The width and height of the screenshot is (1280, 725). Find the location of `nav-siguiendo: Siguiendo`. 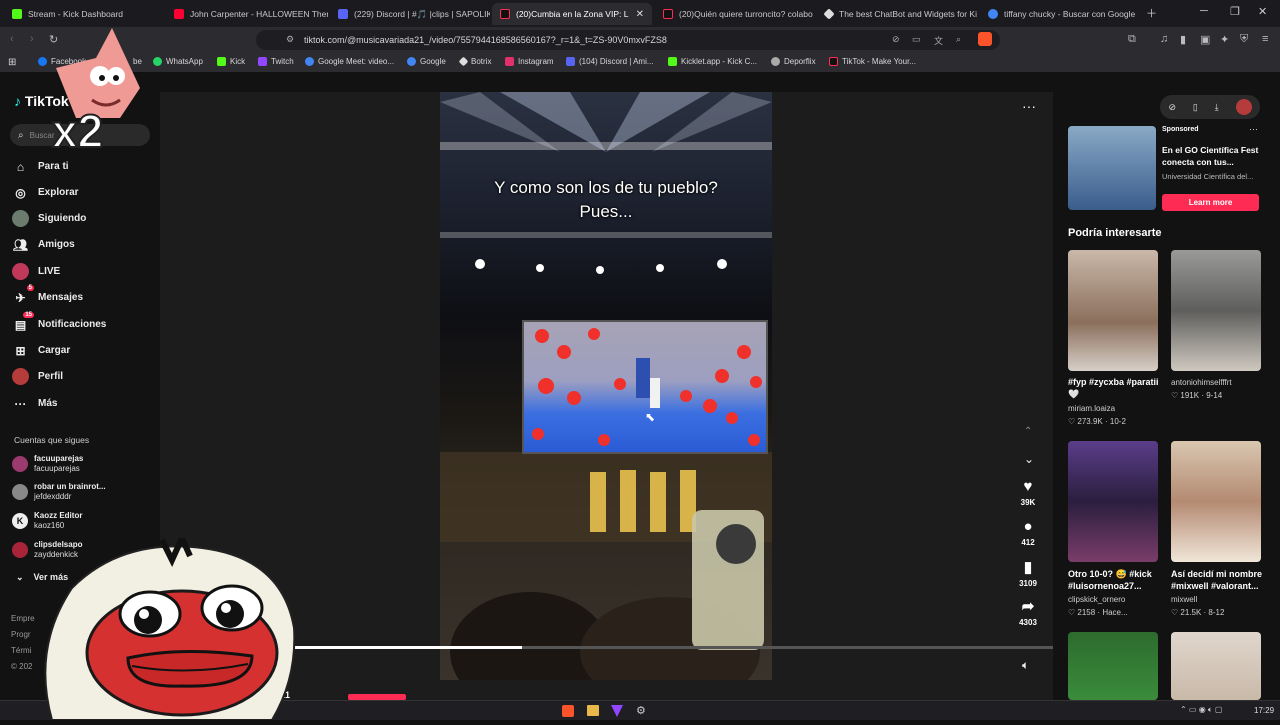

nav-siguiendo: Siguiendo is located at coordinates (49, 218).